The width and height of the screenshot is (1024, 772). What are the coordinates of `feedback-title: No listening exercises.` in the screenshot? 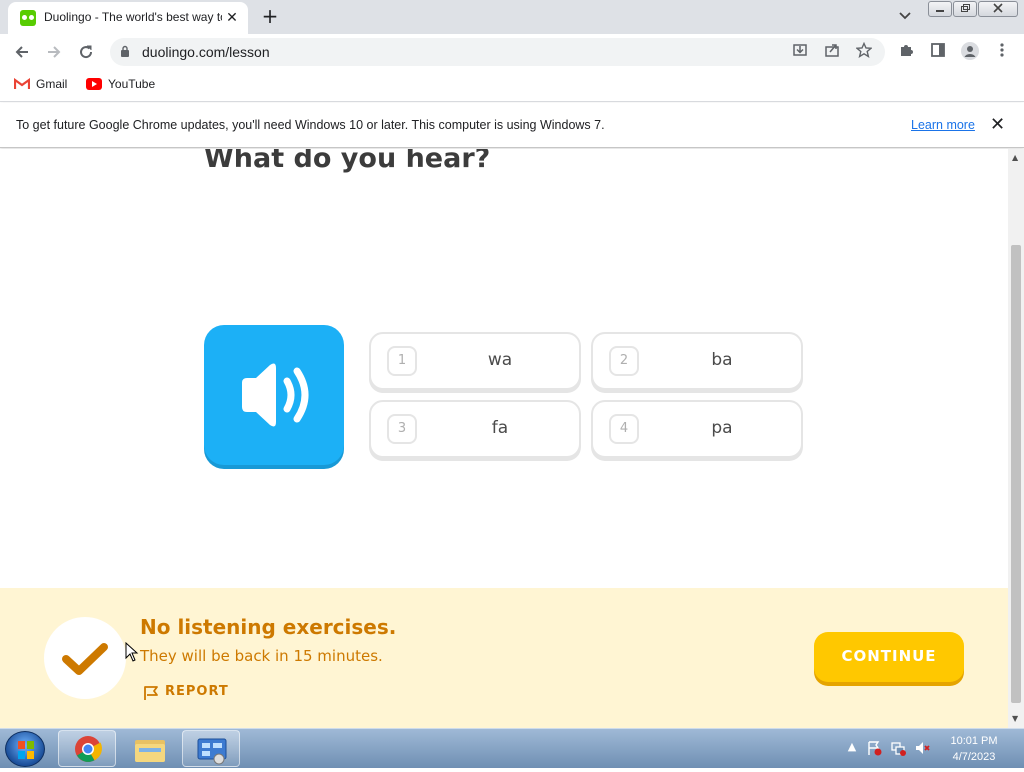 It's located at (268, 627).